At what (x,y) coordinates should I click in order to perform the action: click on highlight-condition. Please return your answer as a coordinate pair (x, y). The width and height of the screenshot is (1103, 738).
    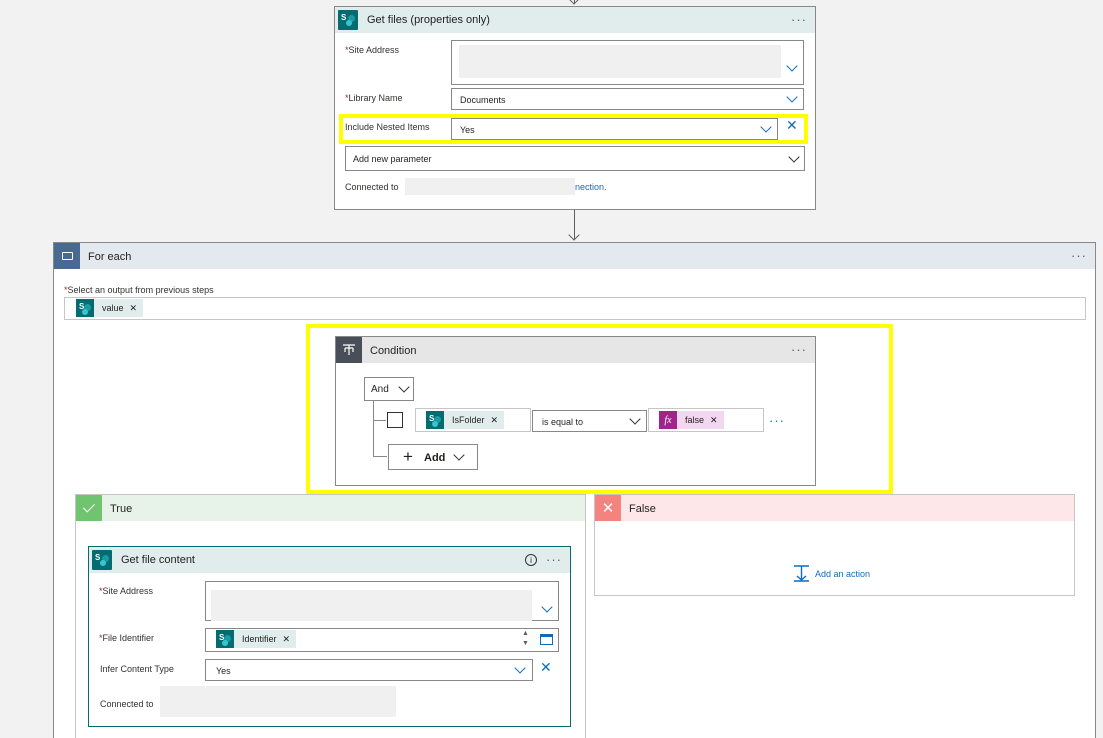
    Looking at the image, I should click on (599, 409).